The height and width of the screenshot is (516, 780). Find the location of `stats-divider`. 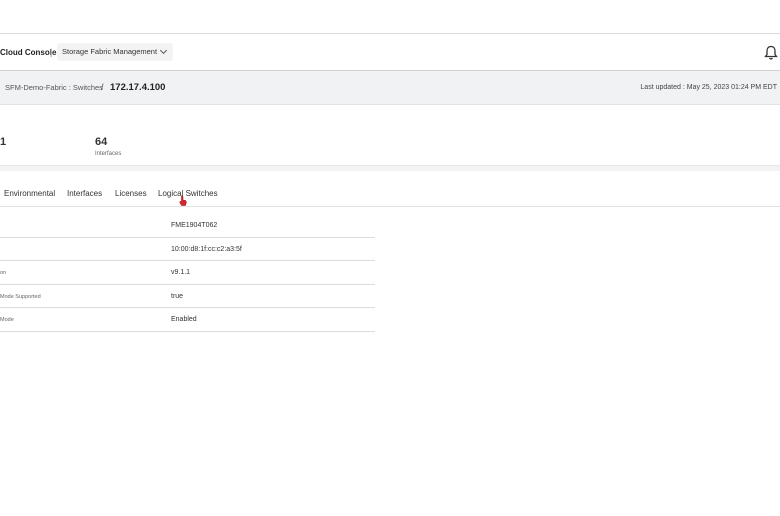

stats-divider is located at coordinates (390, 168).